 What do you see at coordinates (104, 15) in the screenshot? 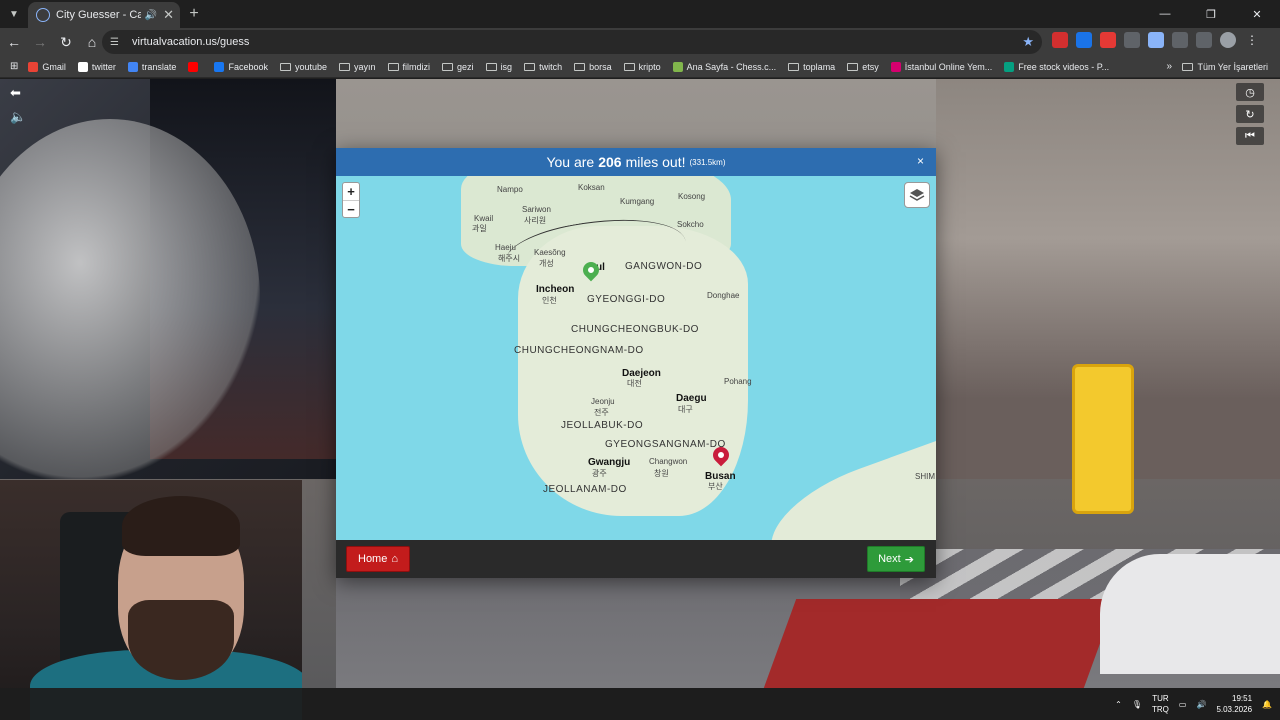
I see `active-tab: City Guesser - Can you gue 🔊 ✕` at bounding box center [104, 15].